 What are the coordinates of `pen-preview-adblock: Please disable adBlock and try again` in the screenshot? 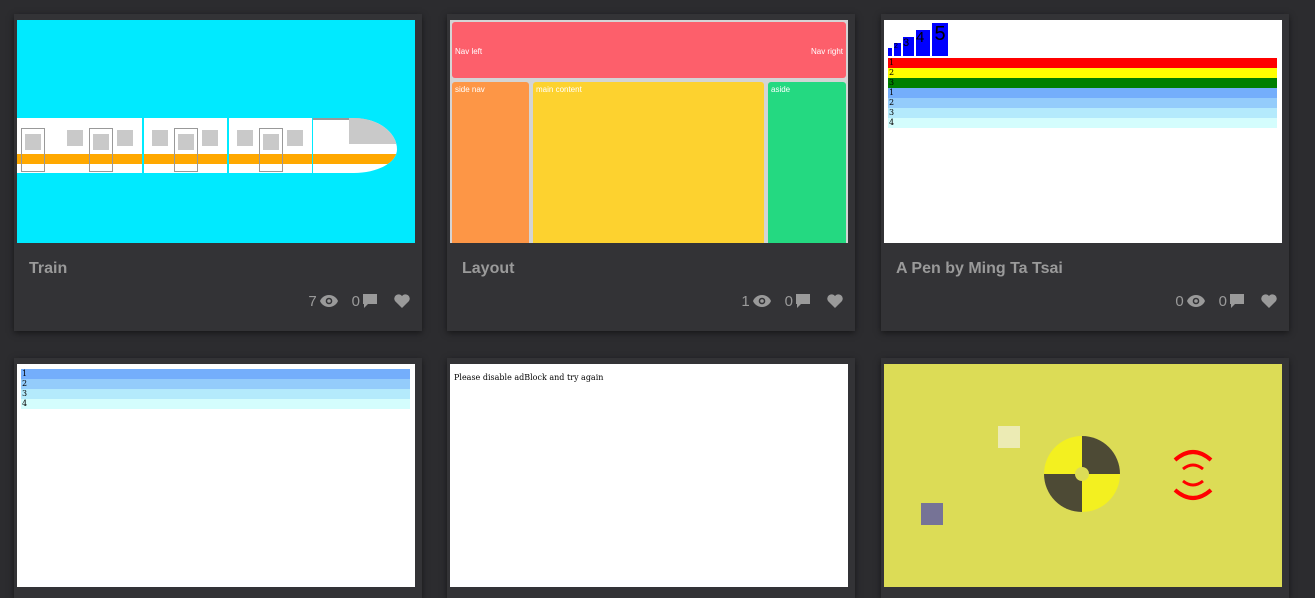 It's located at (649, 475).